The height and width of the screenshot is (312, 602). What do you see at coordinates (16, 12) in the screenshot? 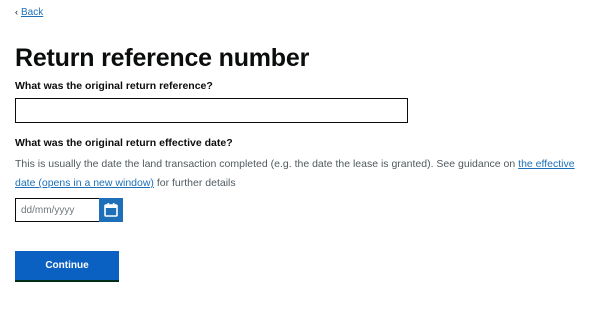
I see `chevron-left-icon: ‹` at bounding box center [16, 12].